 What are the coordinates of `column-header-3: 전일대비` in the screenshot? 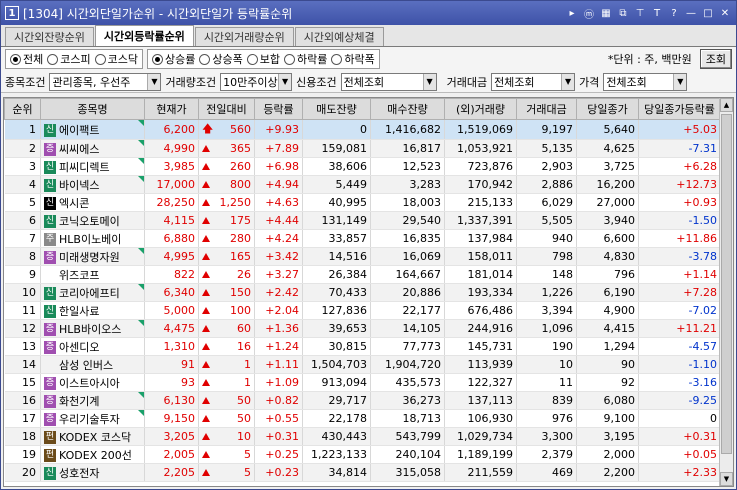 It's located at (226, 109).